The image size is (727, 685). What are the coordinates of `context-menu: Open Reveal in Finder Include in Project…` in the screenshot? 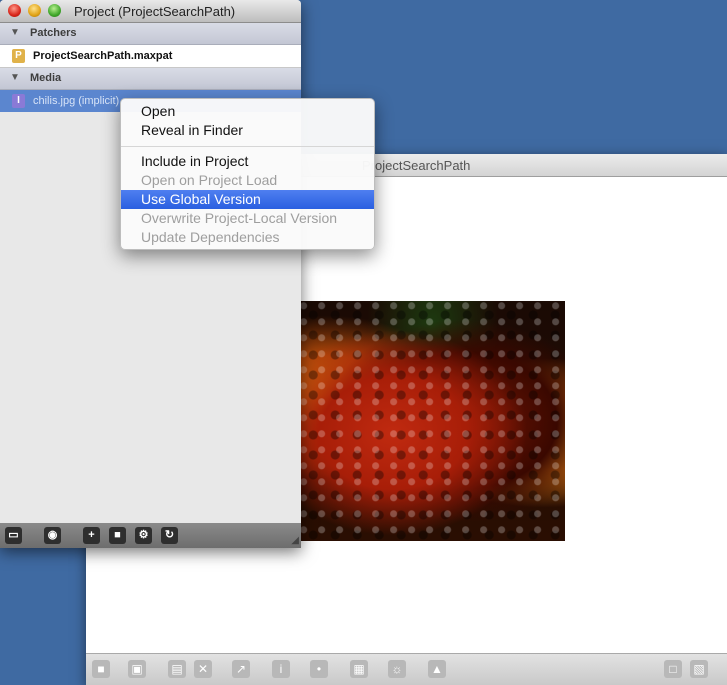 It's located at (247, 174).